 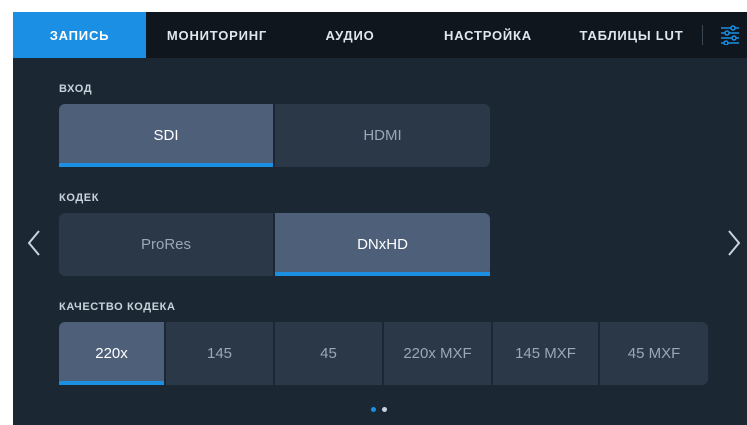 I want to click on page-indicator, so click(x=379, y=409).